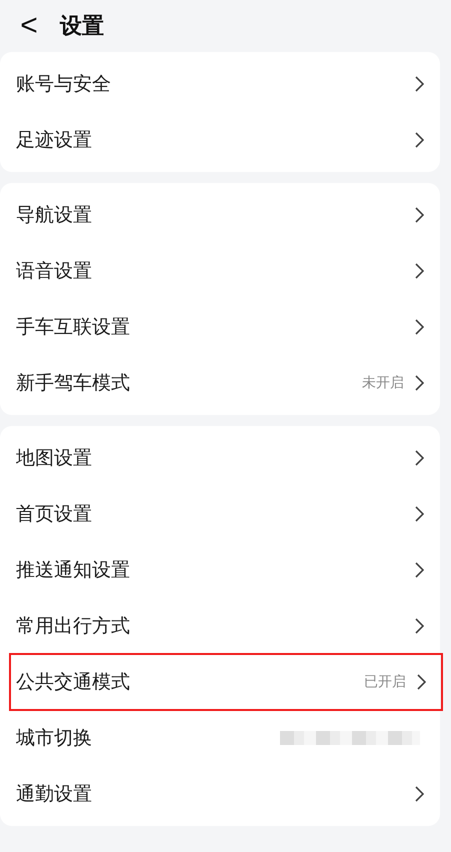  What do you see at coordinates (220, 140) in the screenshot?
I see `settings-row: 足迹设置` at bounding box center [220, 140].